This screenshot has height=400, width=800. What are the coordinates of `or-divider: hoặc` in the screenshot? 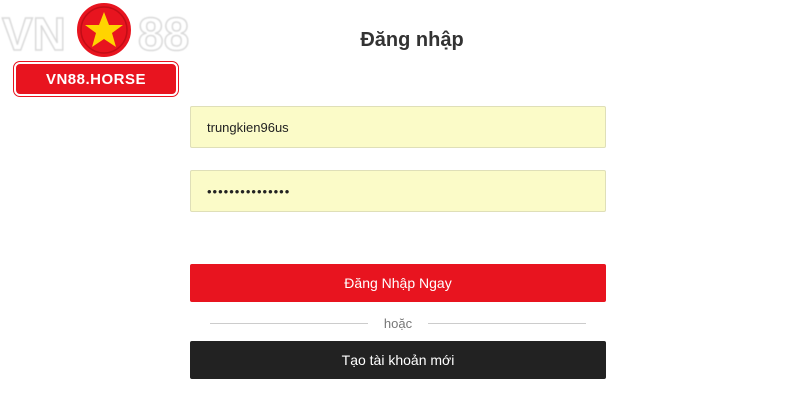 It's located at (398, 323).